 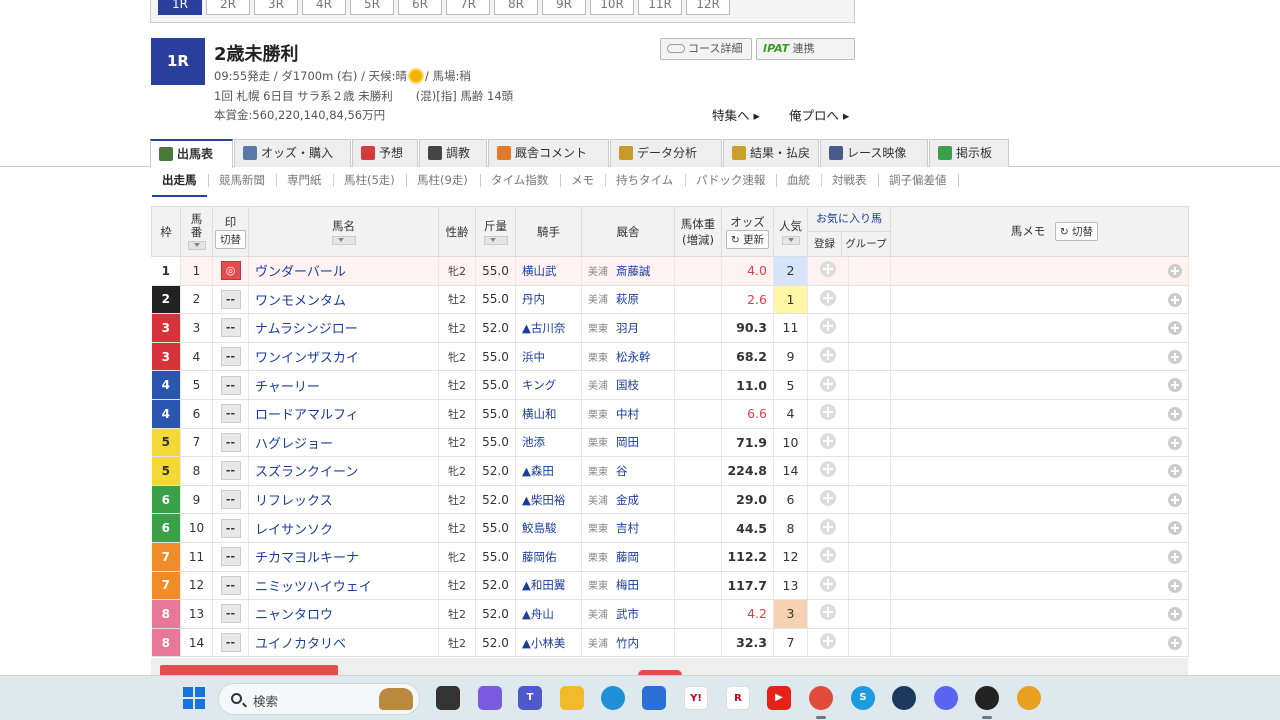 I want to click on sub-tab-5: 馬柱(9走), so click(x=442, y=180).